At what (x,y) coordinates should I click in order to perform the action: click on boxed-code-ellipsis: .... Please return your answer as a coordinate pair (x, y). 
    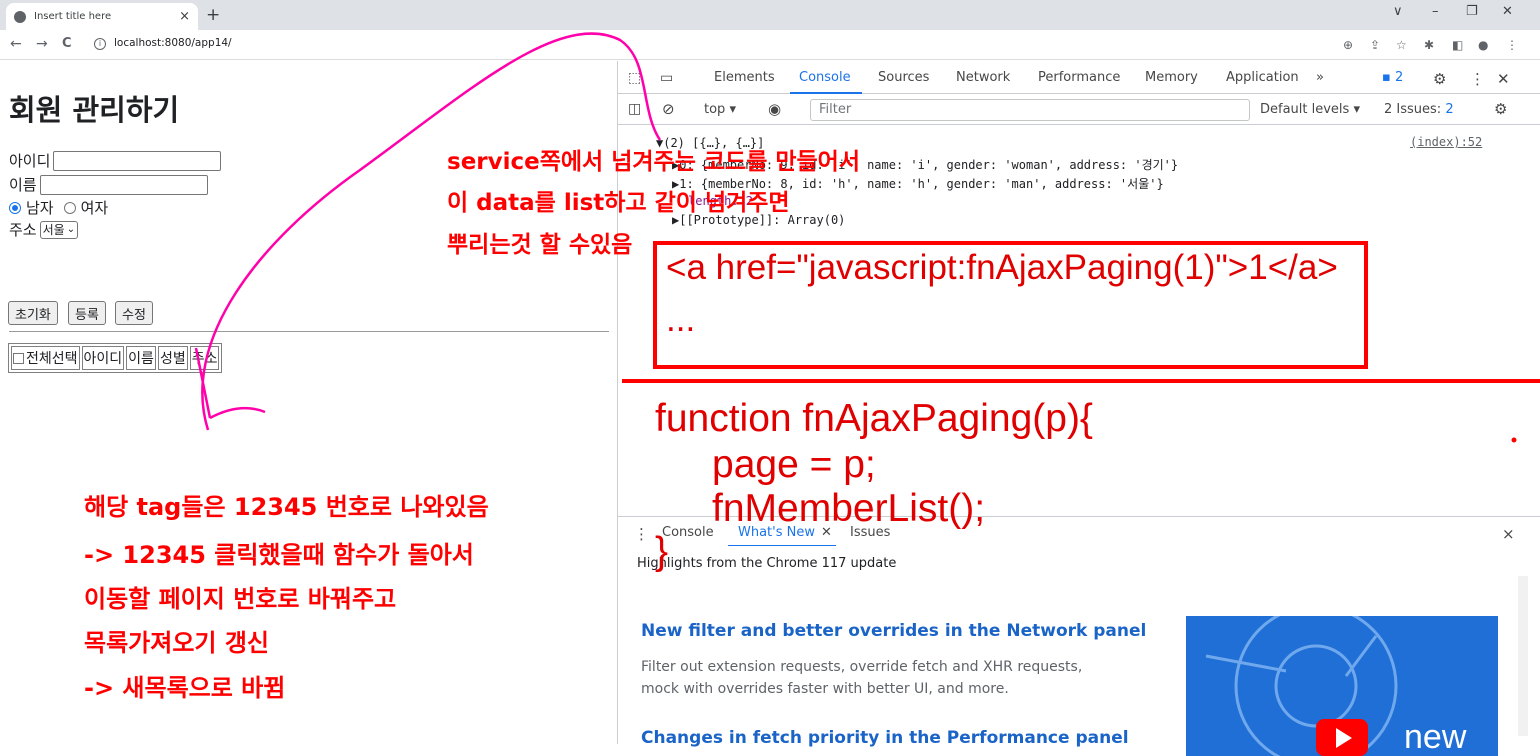
    Looking at the image, I should click on (681, 319).